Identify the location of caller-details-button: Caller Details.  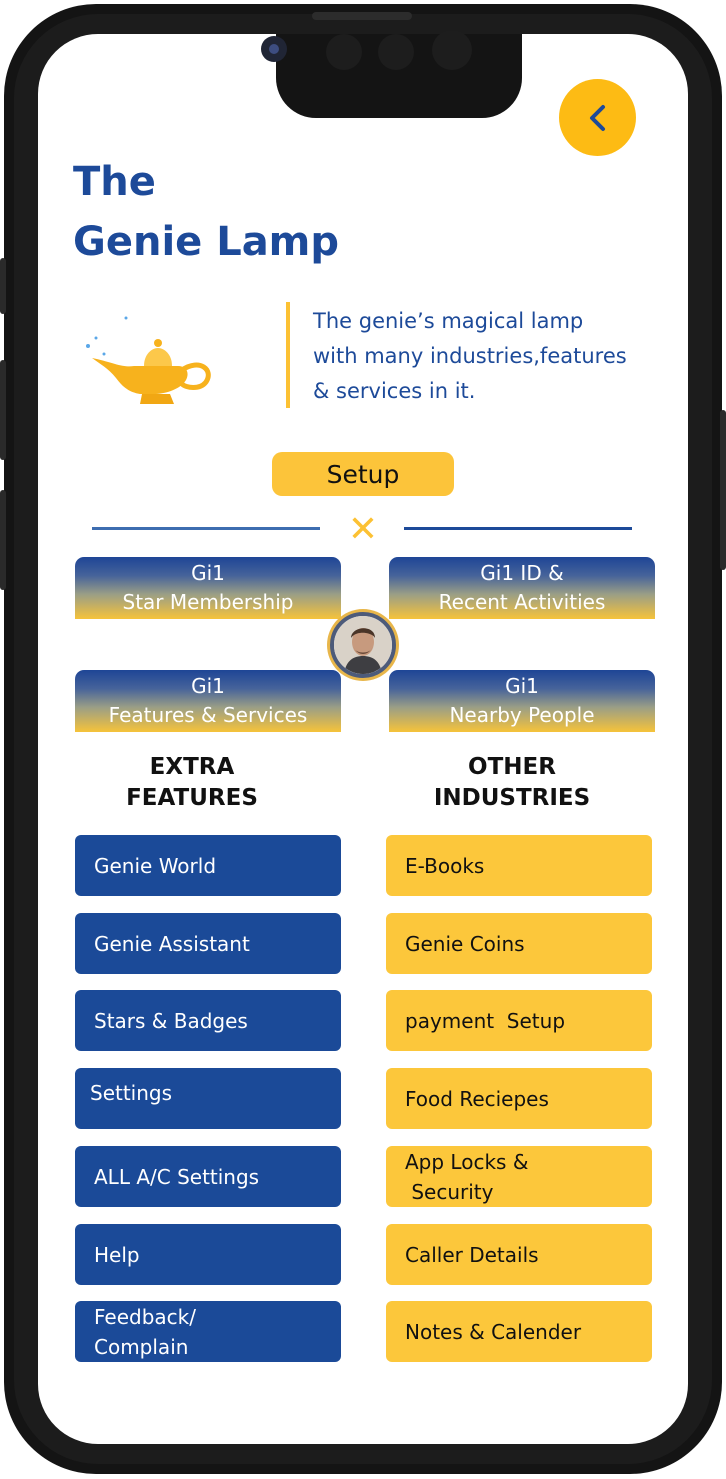
(519, 1254).